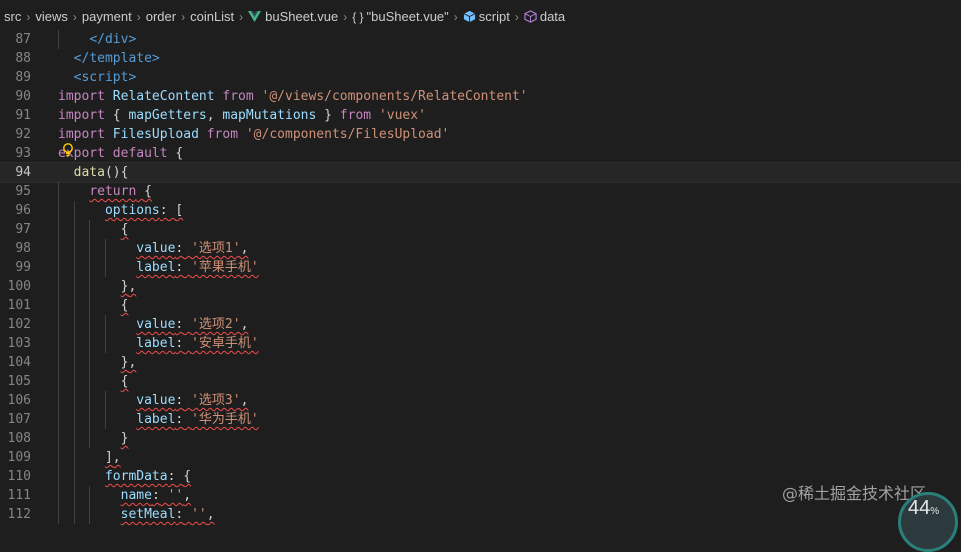 This screenshot has height=552, width=961. What do you see at coordinates (480, 210) in the screenshot?
I see `code-line: 96 options: [` at bounding box center [480, 210].